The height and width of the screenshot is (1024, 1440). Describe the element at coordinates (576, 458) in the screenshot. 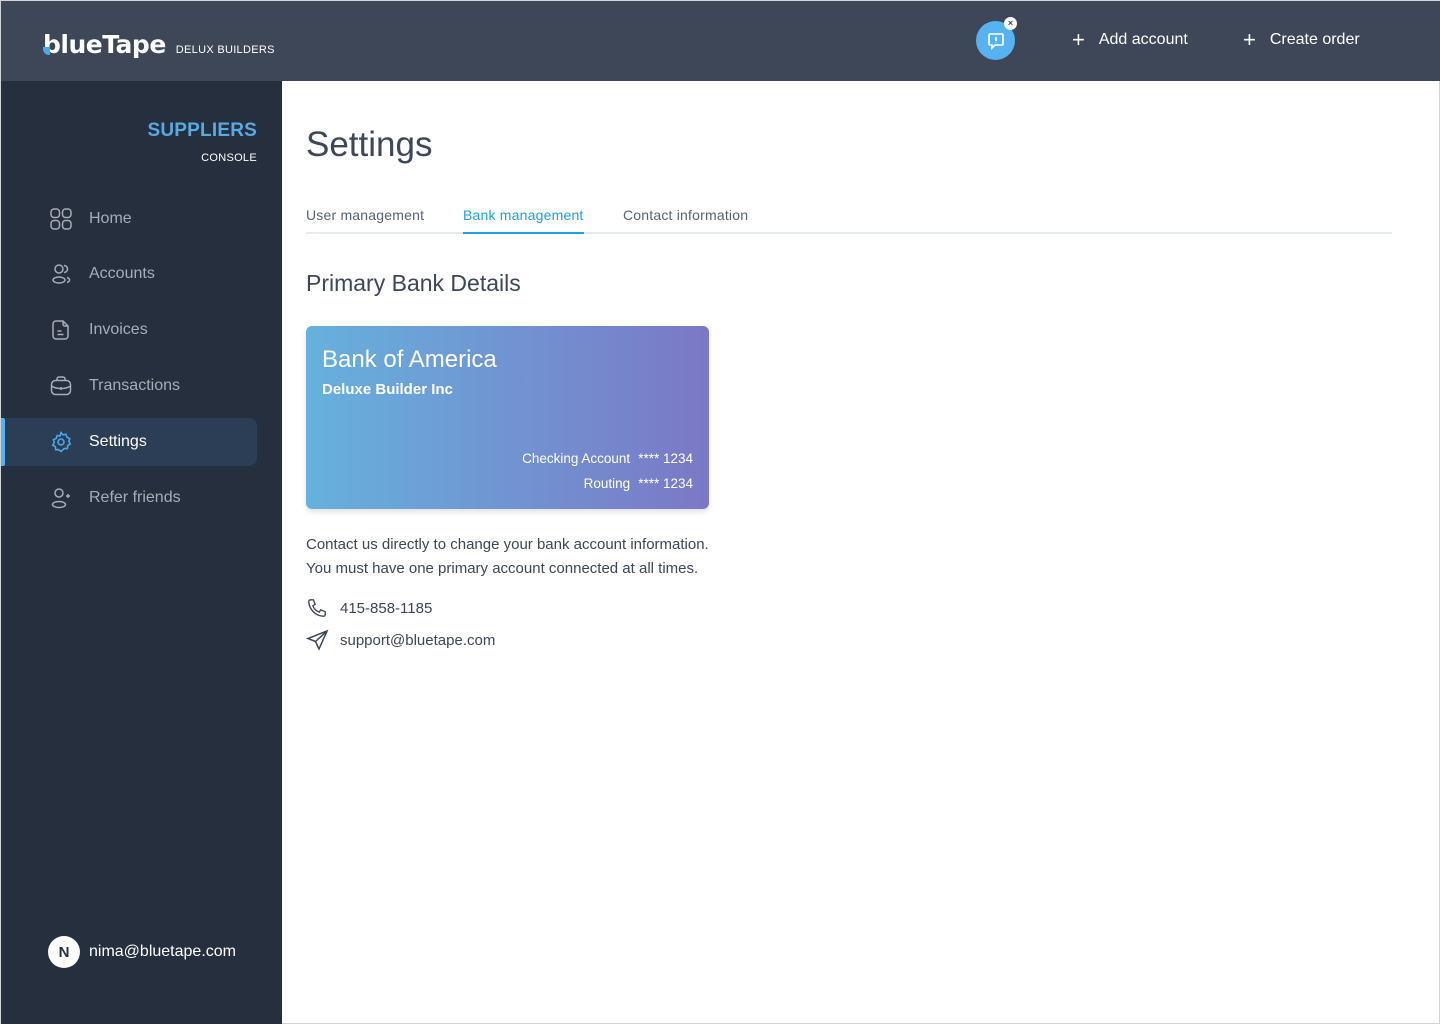

I see `checking-account-label: Checking Account` at that location.